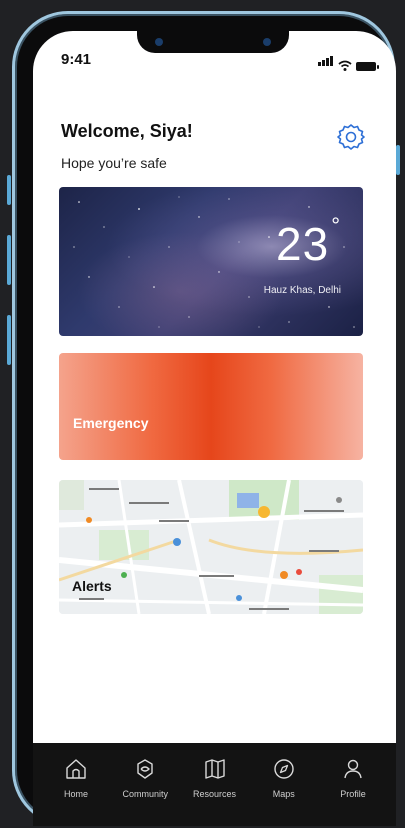 This screenshot has height=828, width=405. I want to click on profile-icon, so click(353, 769).